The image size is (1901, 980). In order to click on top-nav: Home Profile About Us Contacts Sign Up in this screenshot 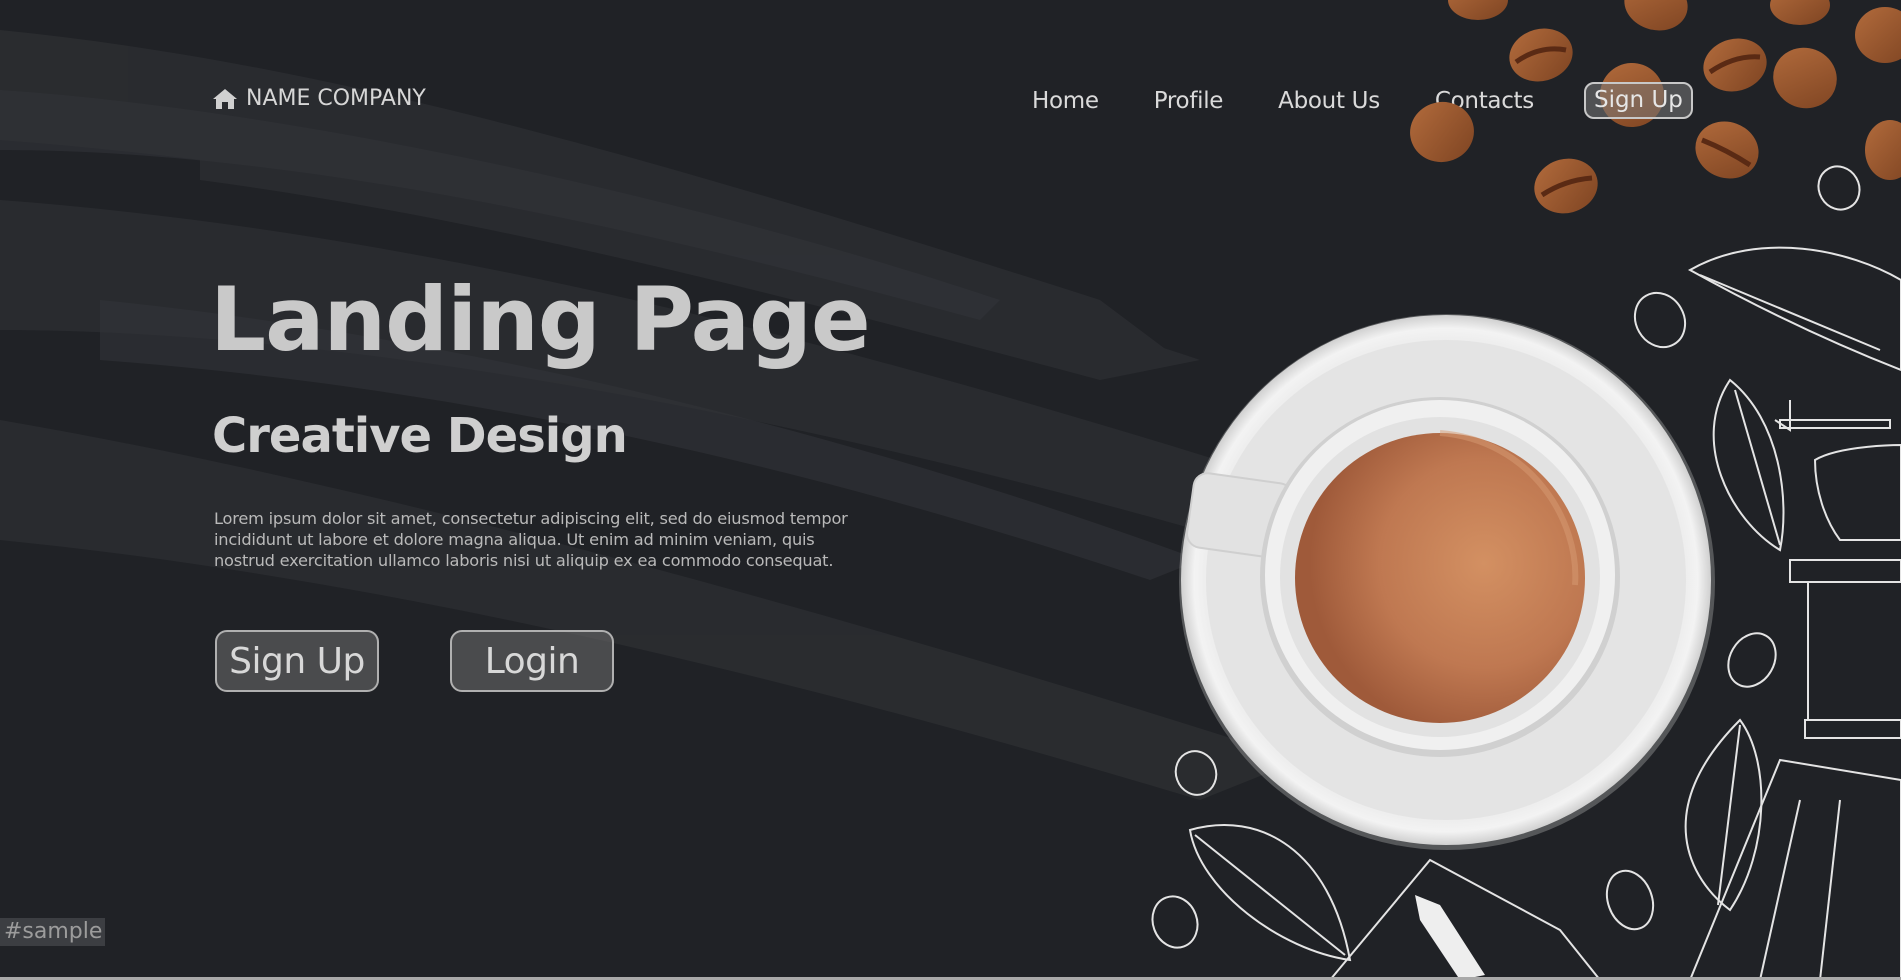, I will do `click(1362, 100)`.